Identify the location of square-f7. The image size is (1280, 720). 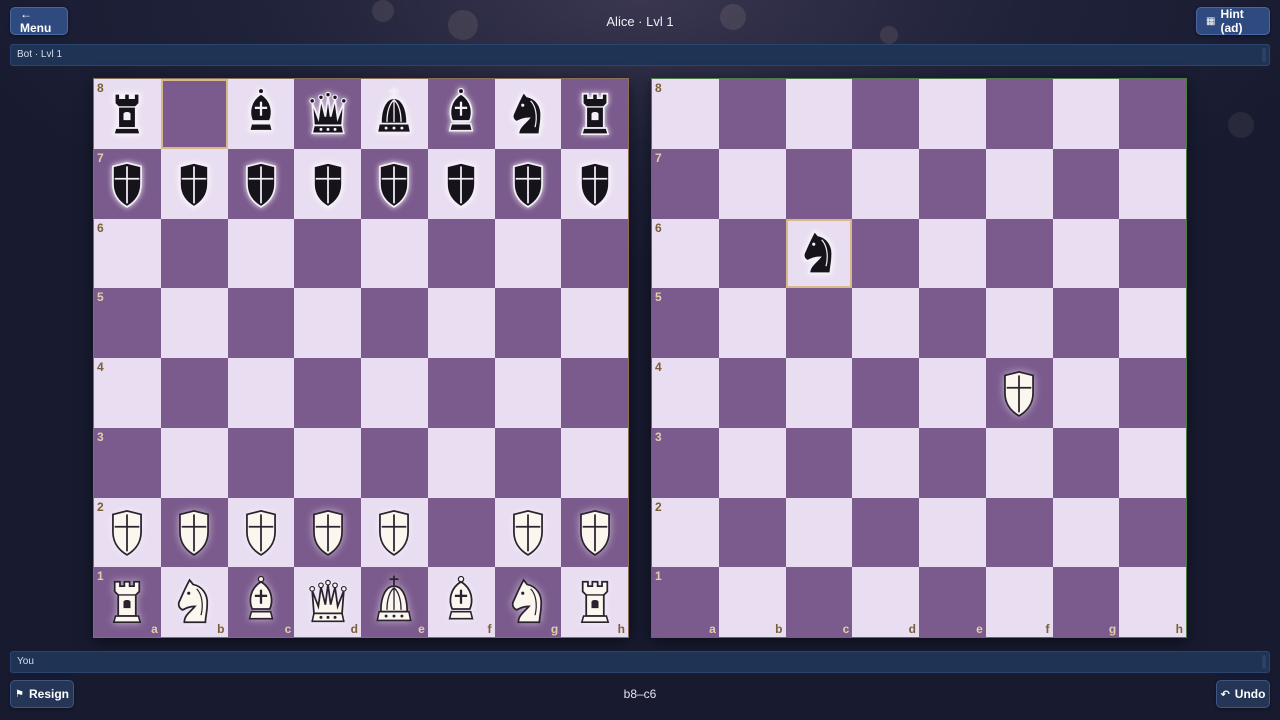
(461, 183).